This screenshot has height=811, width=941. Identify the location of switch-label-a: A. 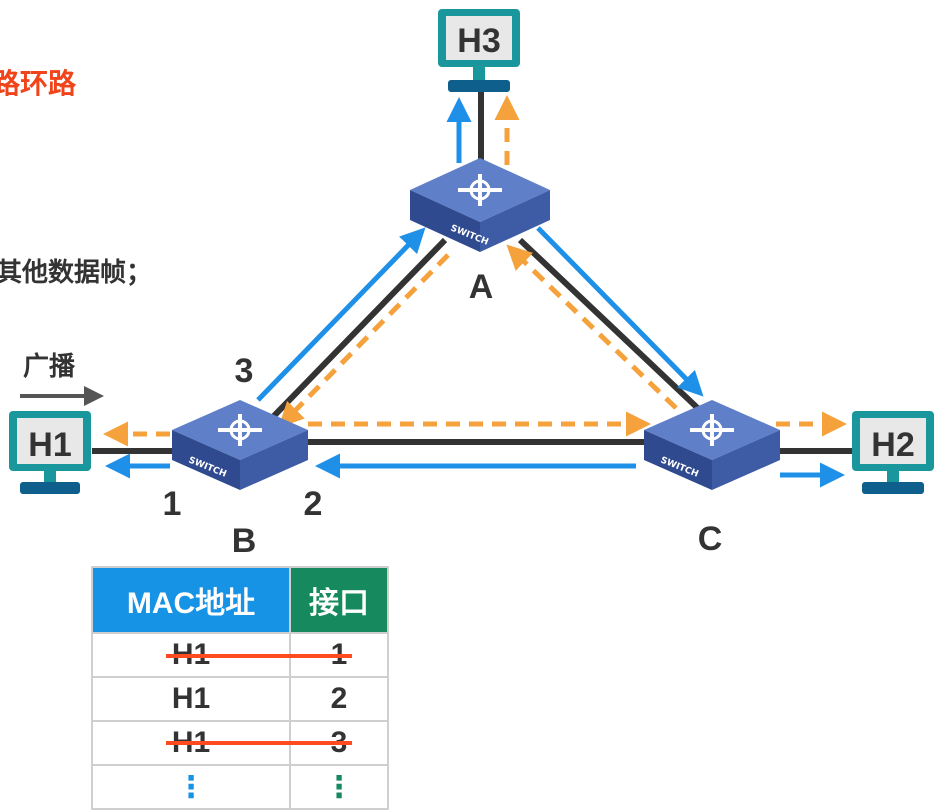
(481, 287).